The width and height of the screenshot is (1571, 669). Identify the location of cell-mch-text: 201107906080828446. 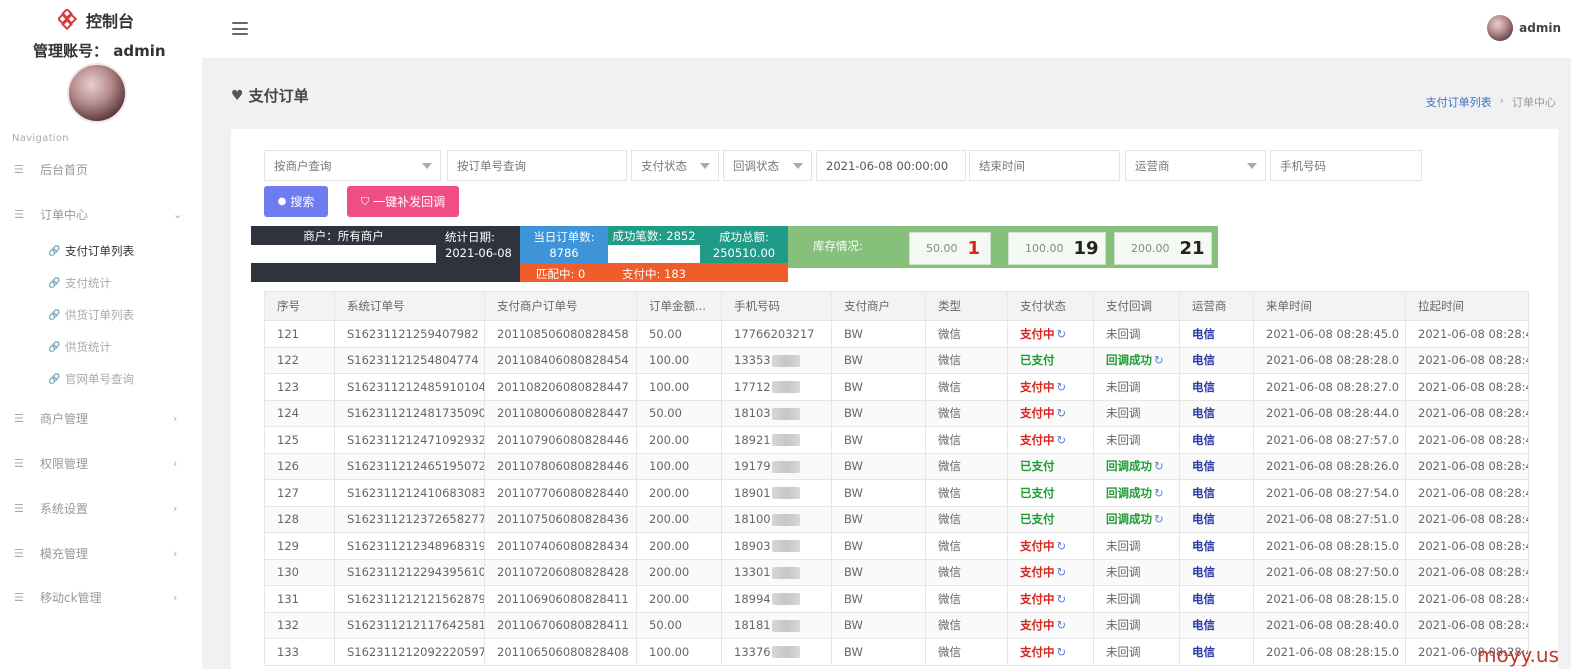
(563, 439).